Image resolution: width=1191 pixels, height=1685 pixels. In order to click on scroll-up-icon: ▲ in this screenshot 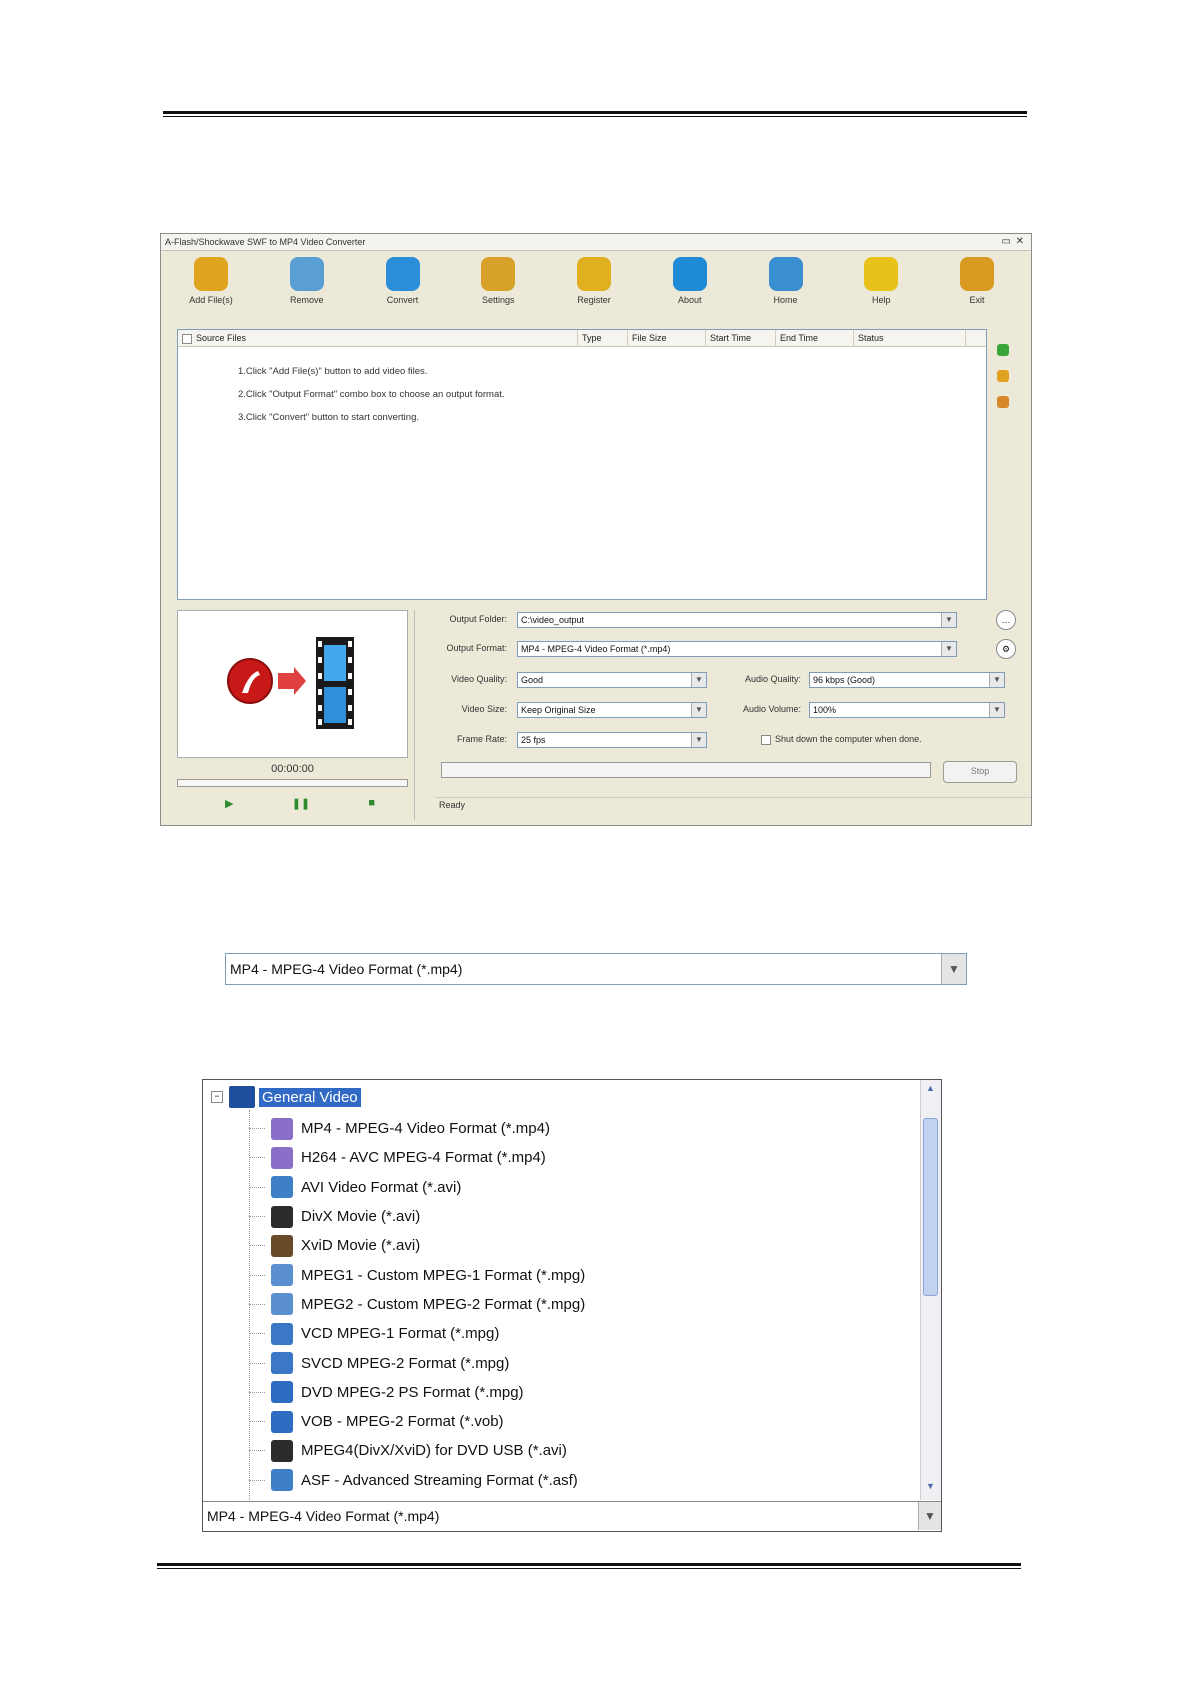, I will do `click(930, 1091)`.